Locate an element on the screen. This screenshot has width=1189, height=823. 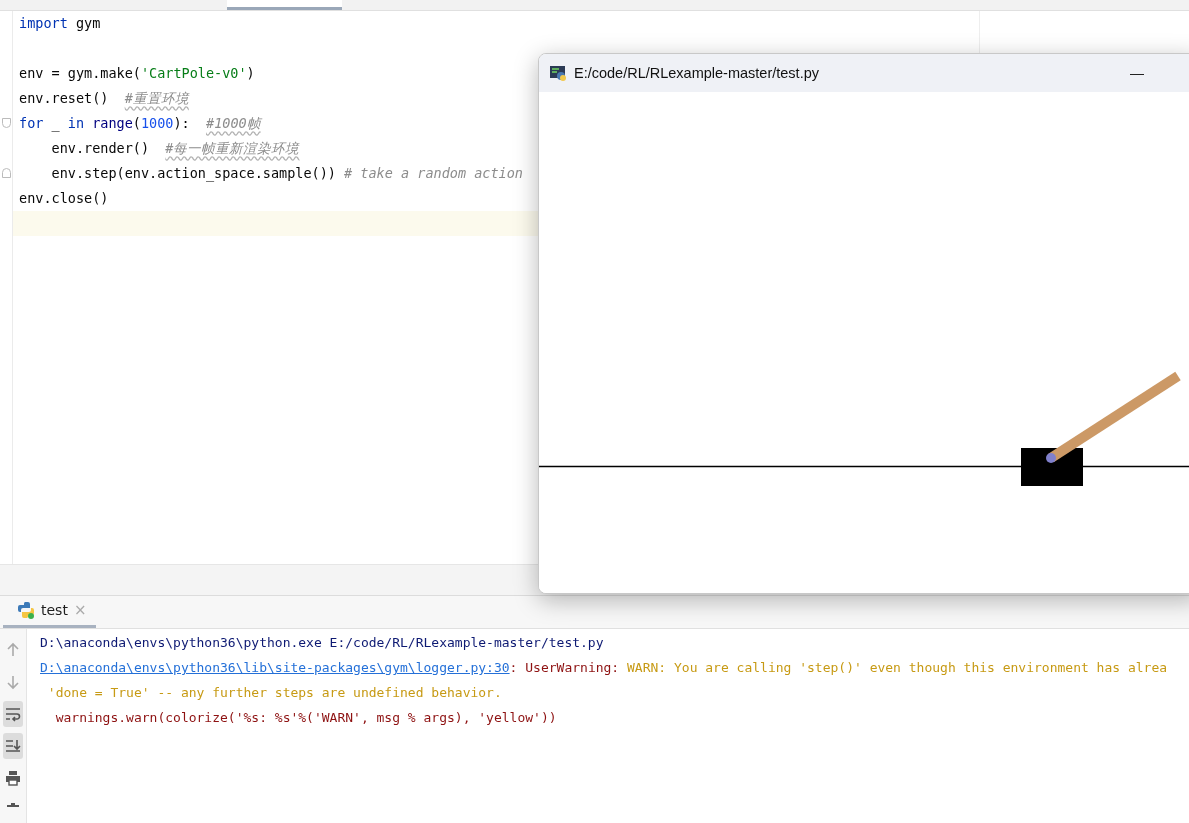
console-text: WARN: You are calling 'step()' even though this environment has alrea is located at coordinates (897, 667).